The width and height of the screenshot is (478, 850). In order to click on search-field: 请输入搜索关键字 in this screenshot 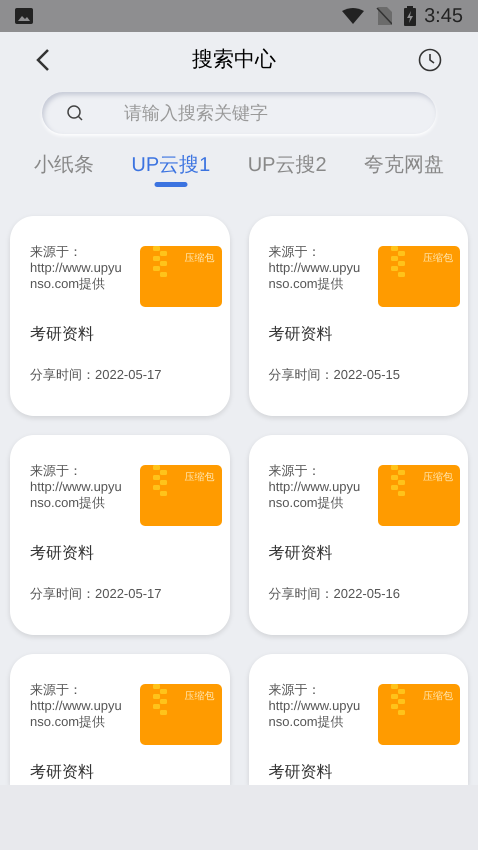, I will do `click(239, 113)`.